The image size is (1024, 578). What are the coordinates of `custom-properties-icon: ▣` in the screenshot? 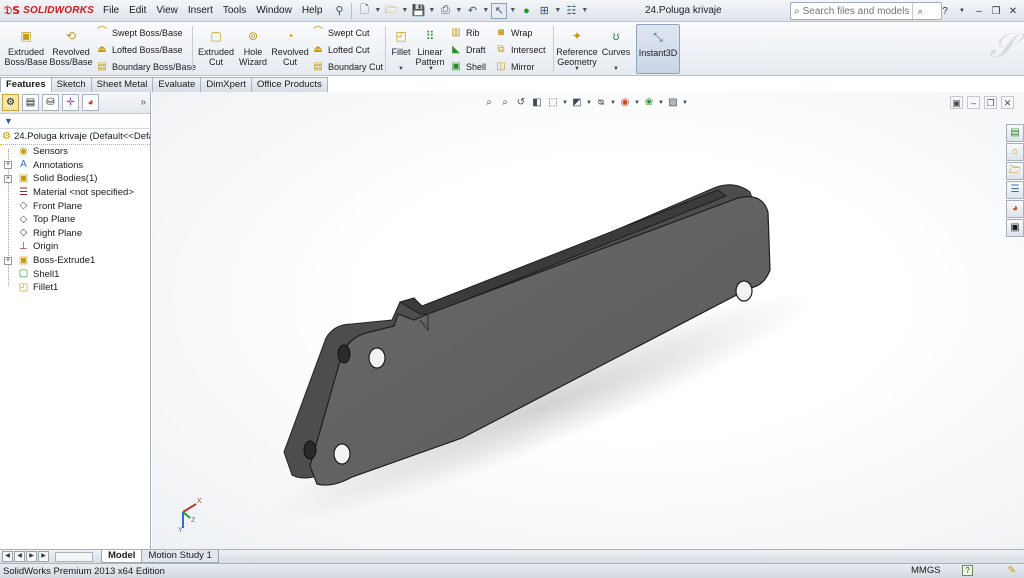 It's located at (1015, 228).